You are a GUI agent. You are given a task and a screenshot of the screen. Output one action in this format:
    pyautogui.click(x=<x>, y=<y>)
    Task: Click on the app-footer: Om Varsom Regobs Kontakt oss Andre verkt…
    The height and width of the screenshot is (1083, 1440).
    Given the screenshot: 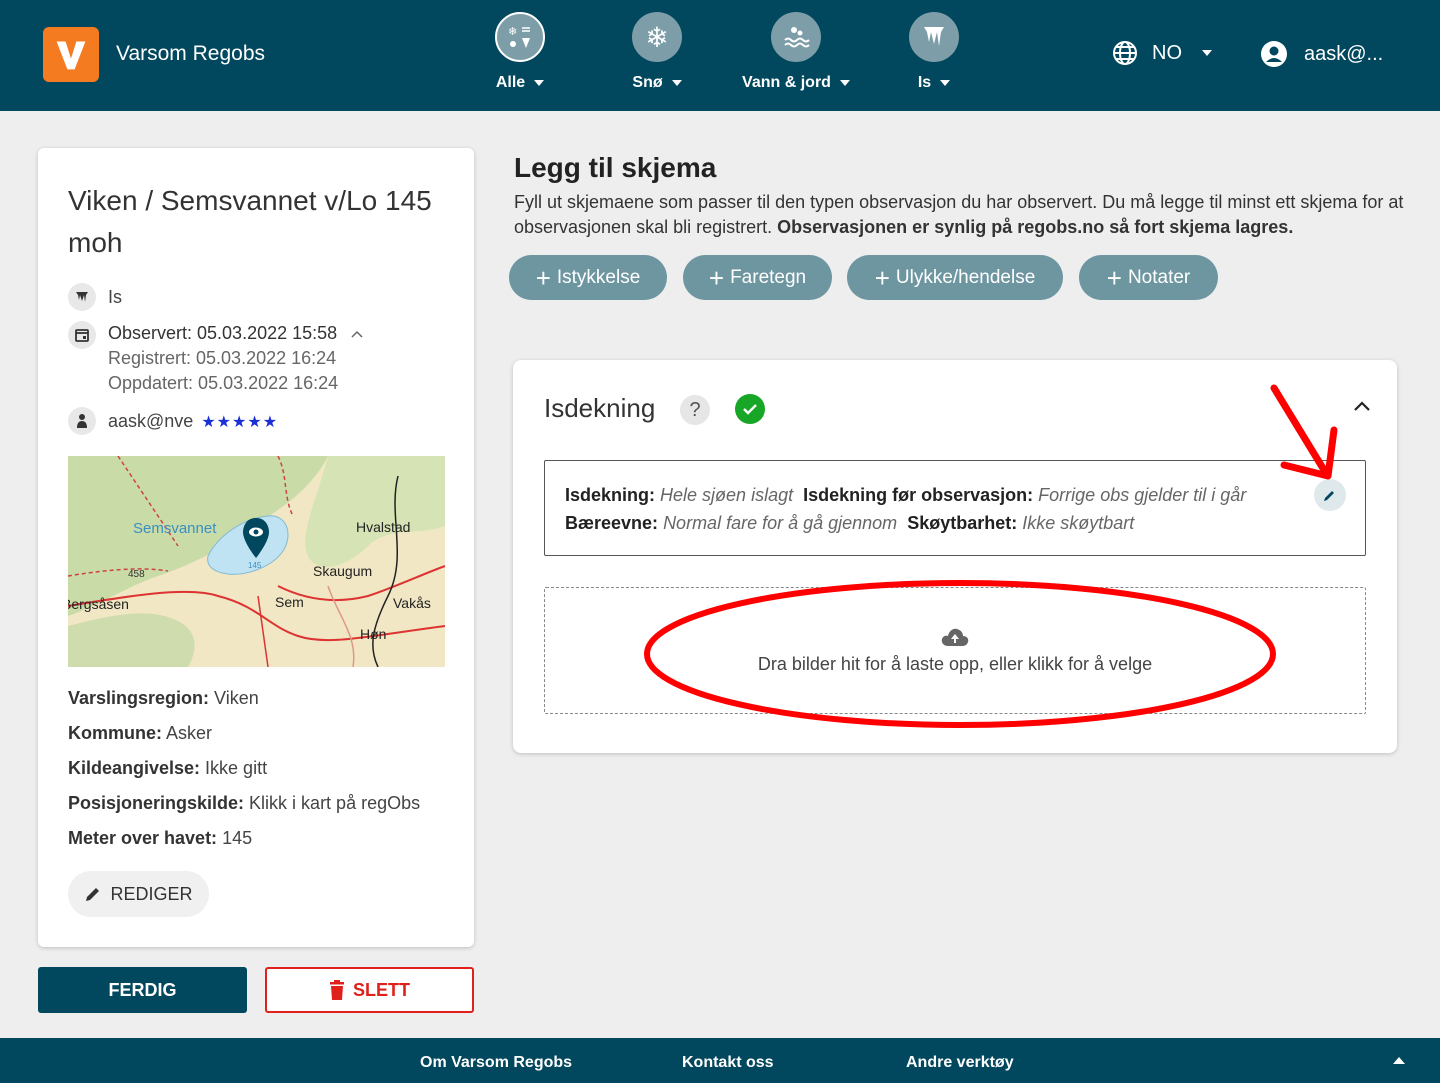 What is the action you would take?
    pyautogui.click(x=720, y=1060)
    